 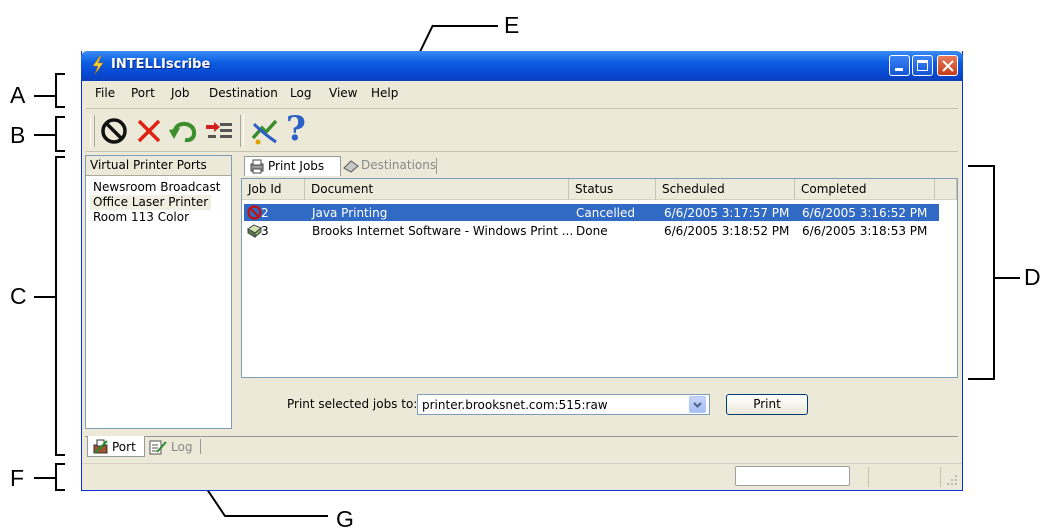 I want to click on annotation-b-line, so click(x=45, y=135).